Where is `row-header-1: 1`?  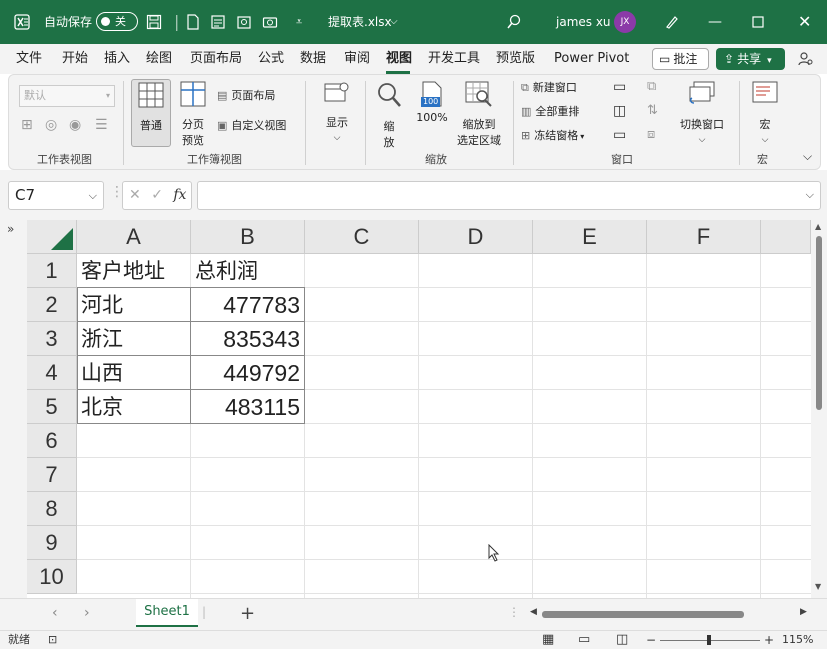 row-header-1: 1 is located at coordinates (52, 271).